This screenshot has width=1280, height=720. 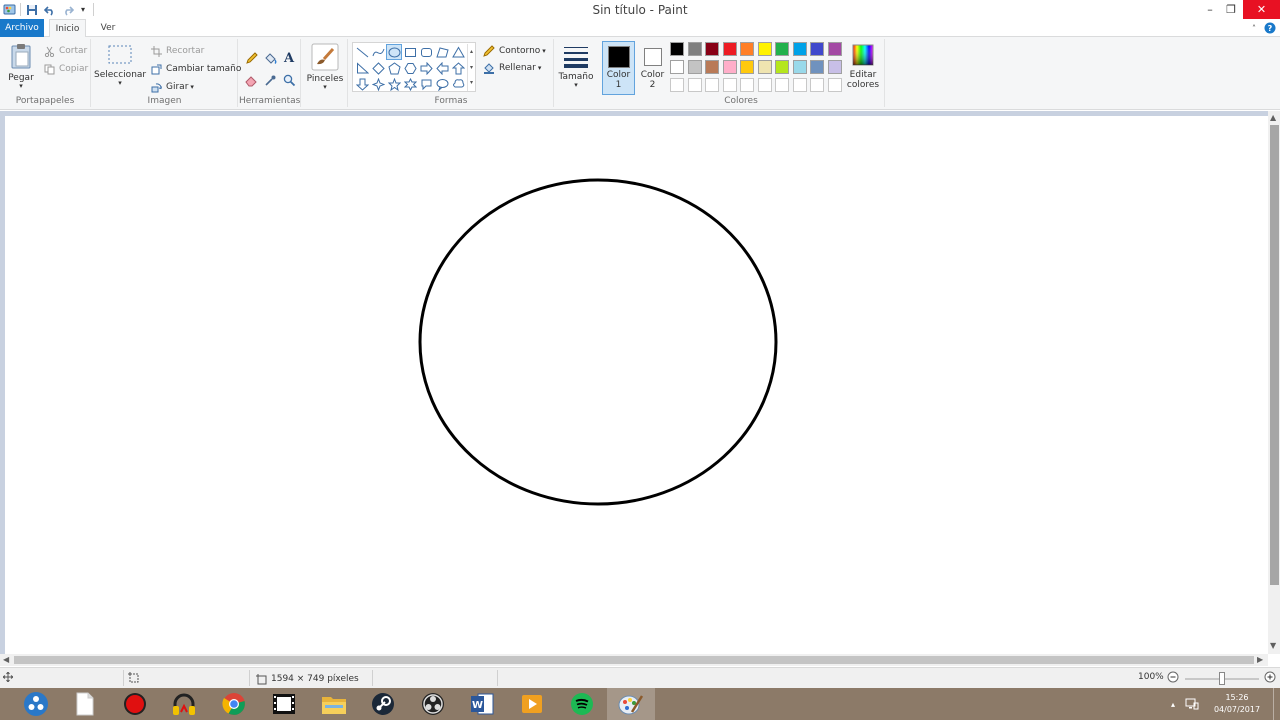 I want to click on six-point-star-shape-icon, so click(x=410, y=84).